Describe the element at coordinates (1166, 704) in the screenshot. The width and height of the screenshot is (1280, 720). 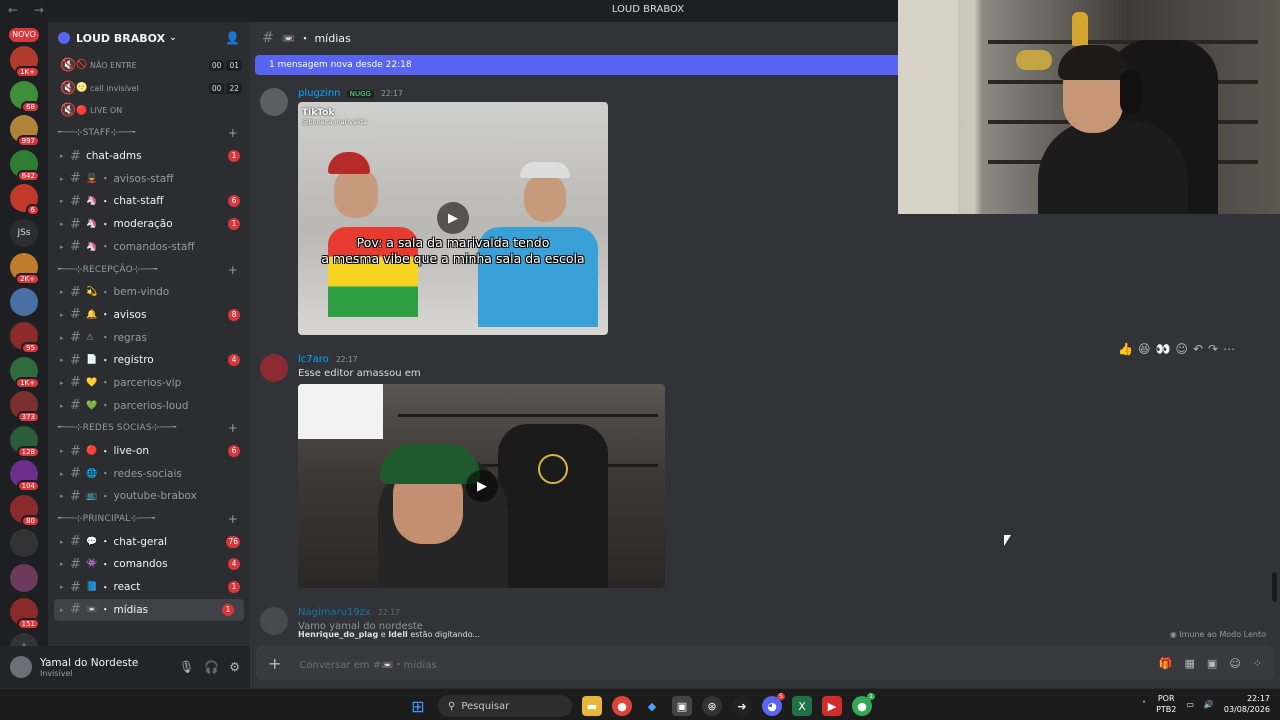
I see `language-indicator: POR PTB2` at that location.